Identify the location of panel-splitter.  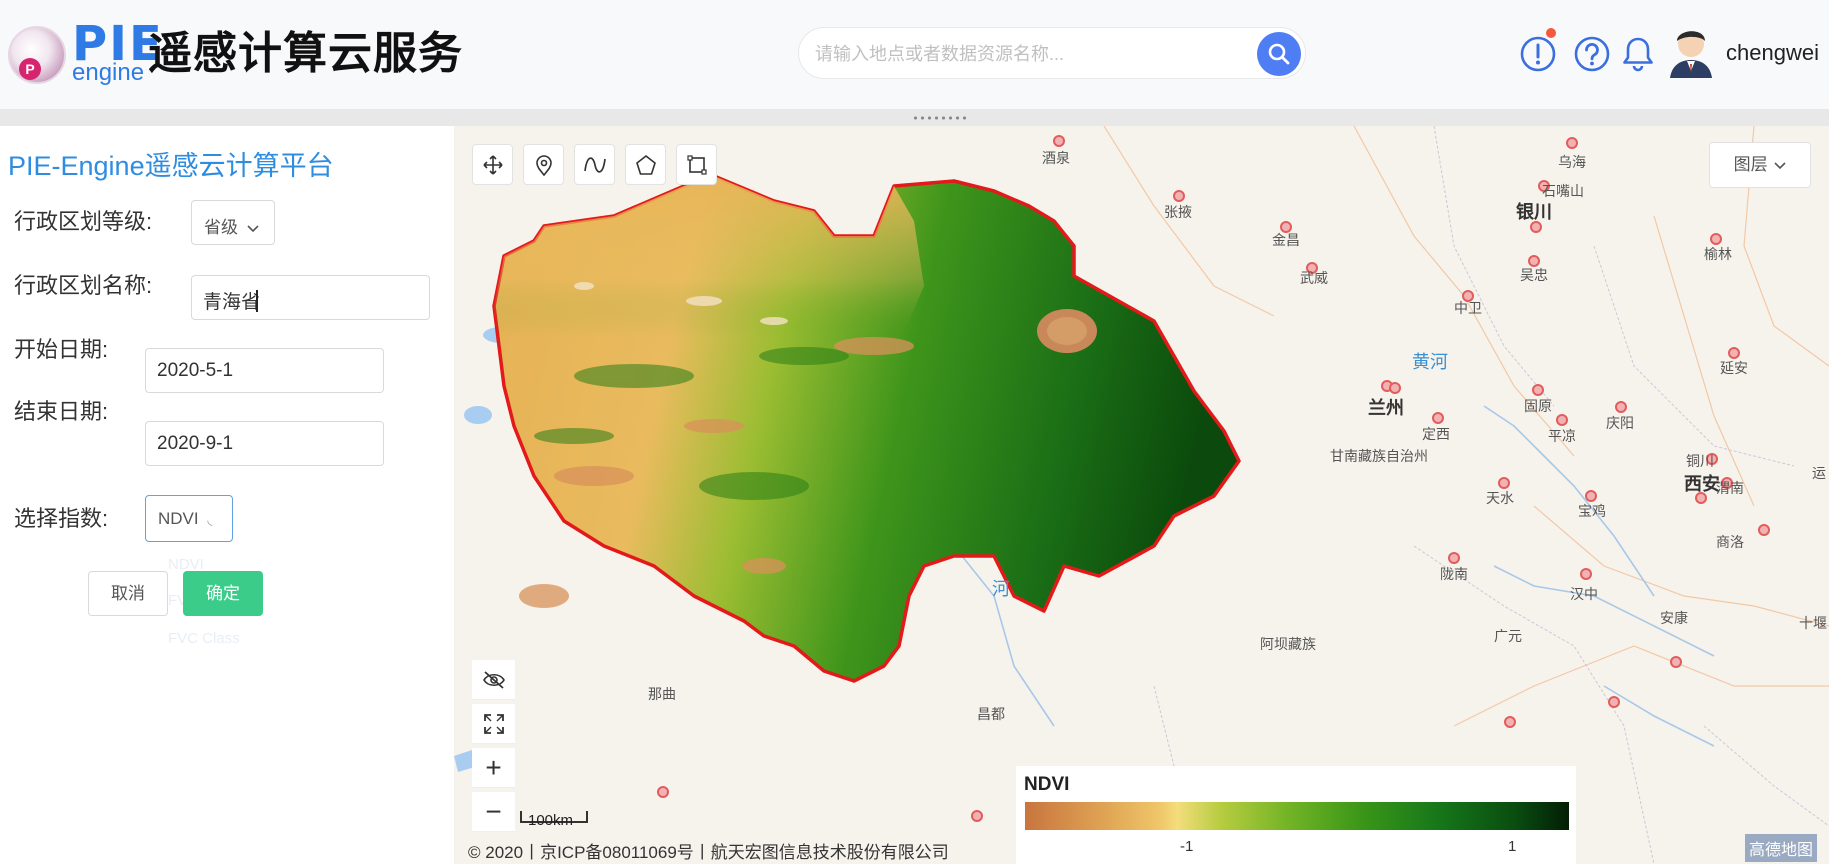
(914, 118).